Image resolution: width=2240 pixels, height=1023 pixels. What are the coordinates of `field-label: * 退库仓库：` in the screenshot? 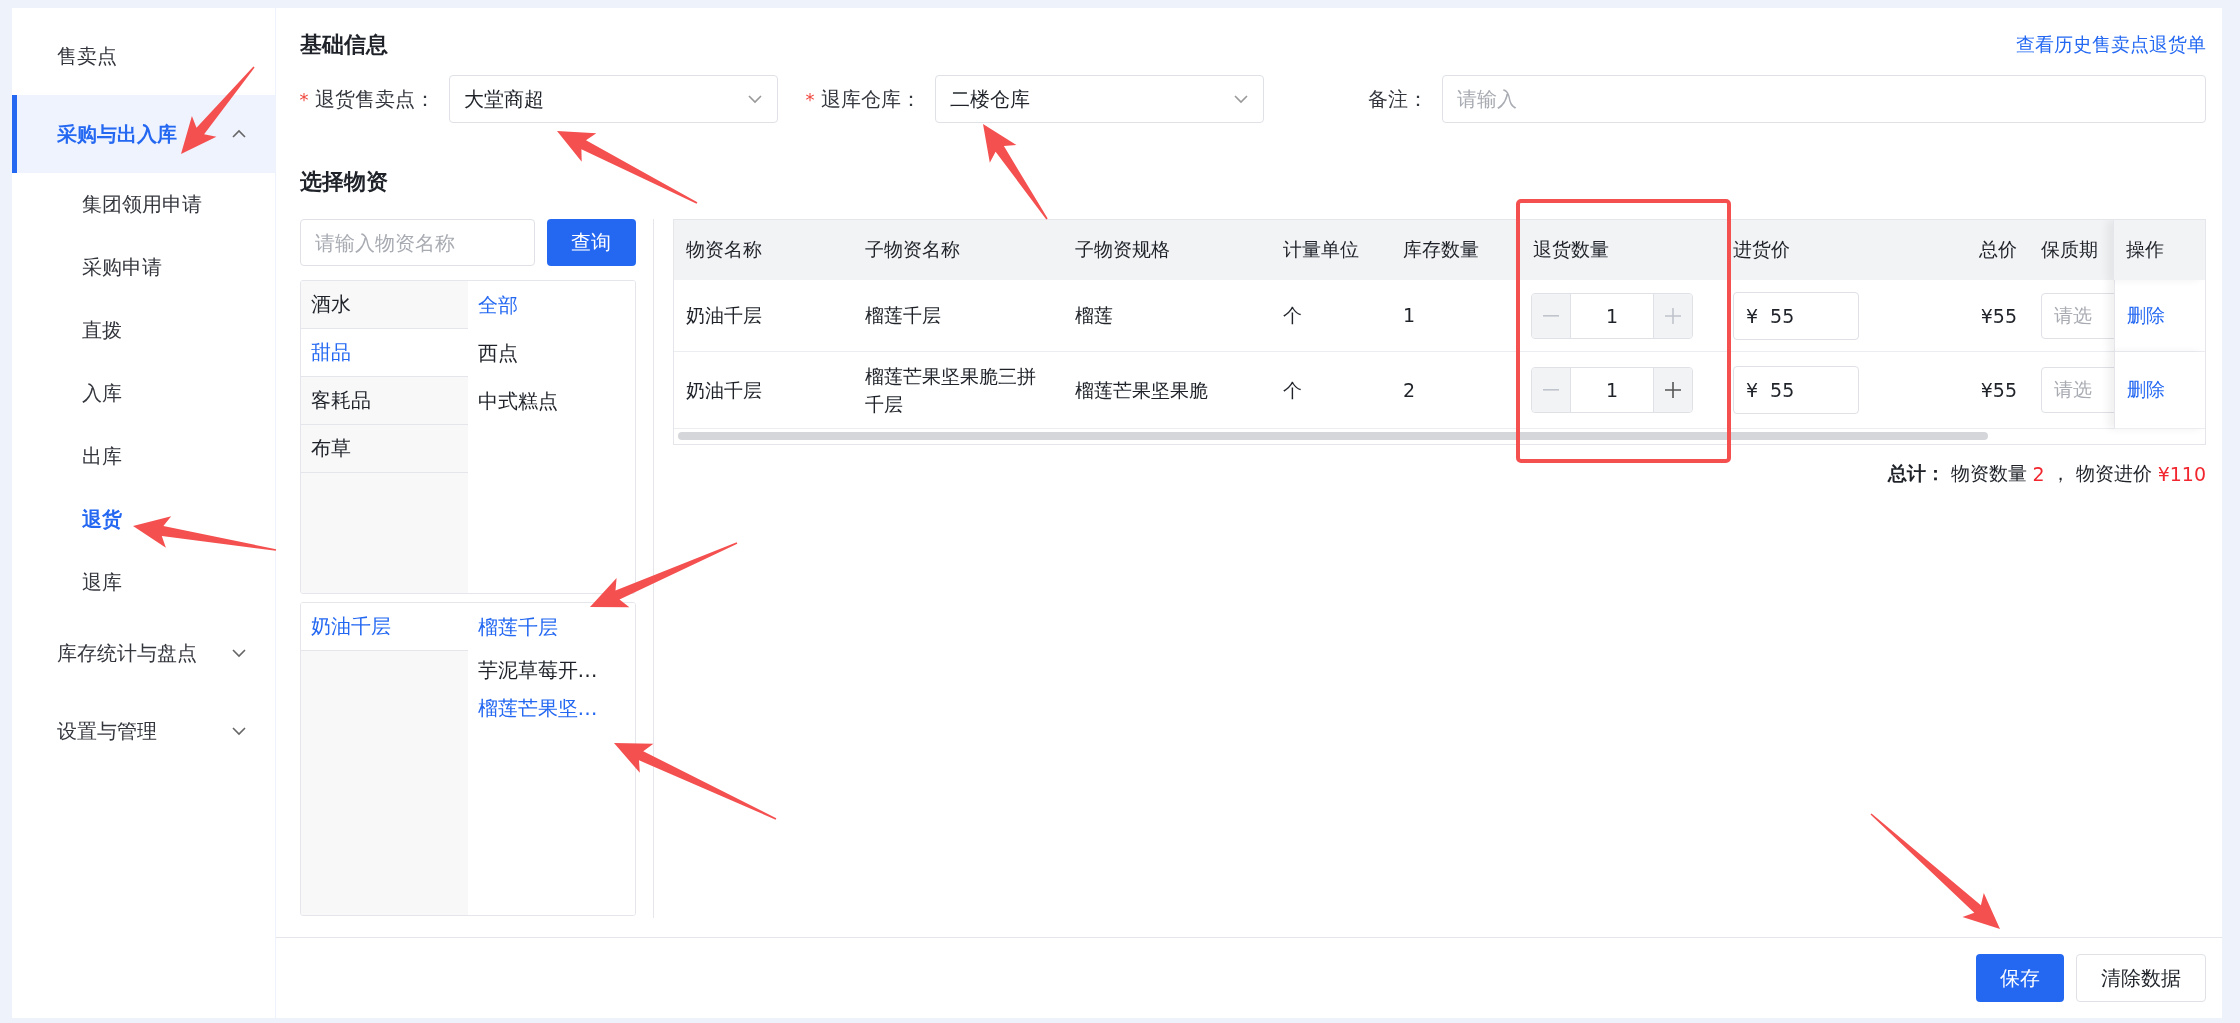 It's located at (863, 99).